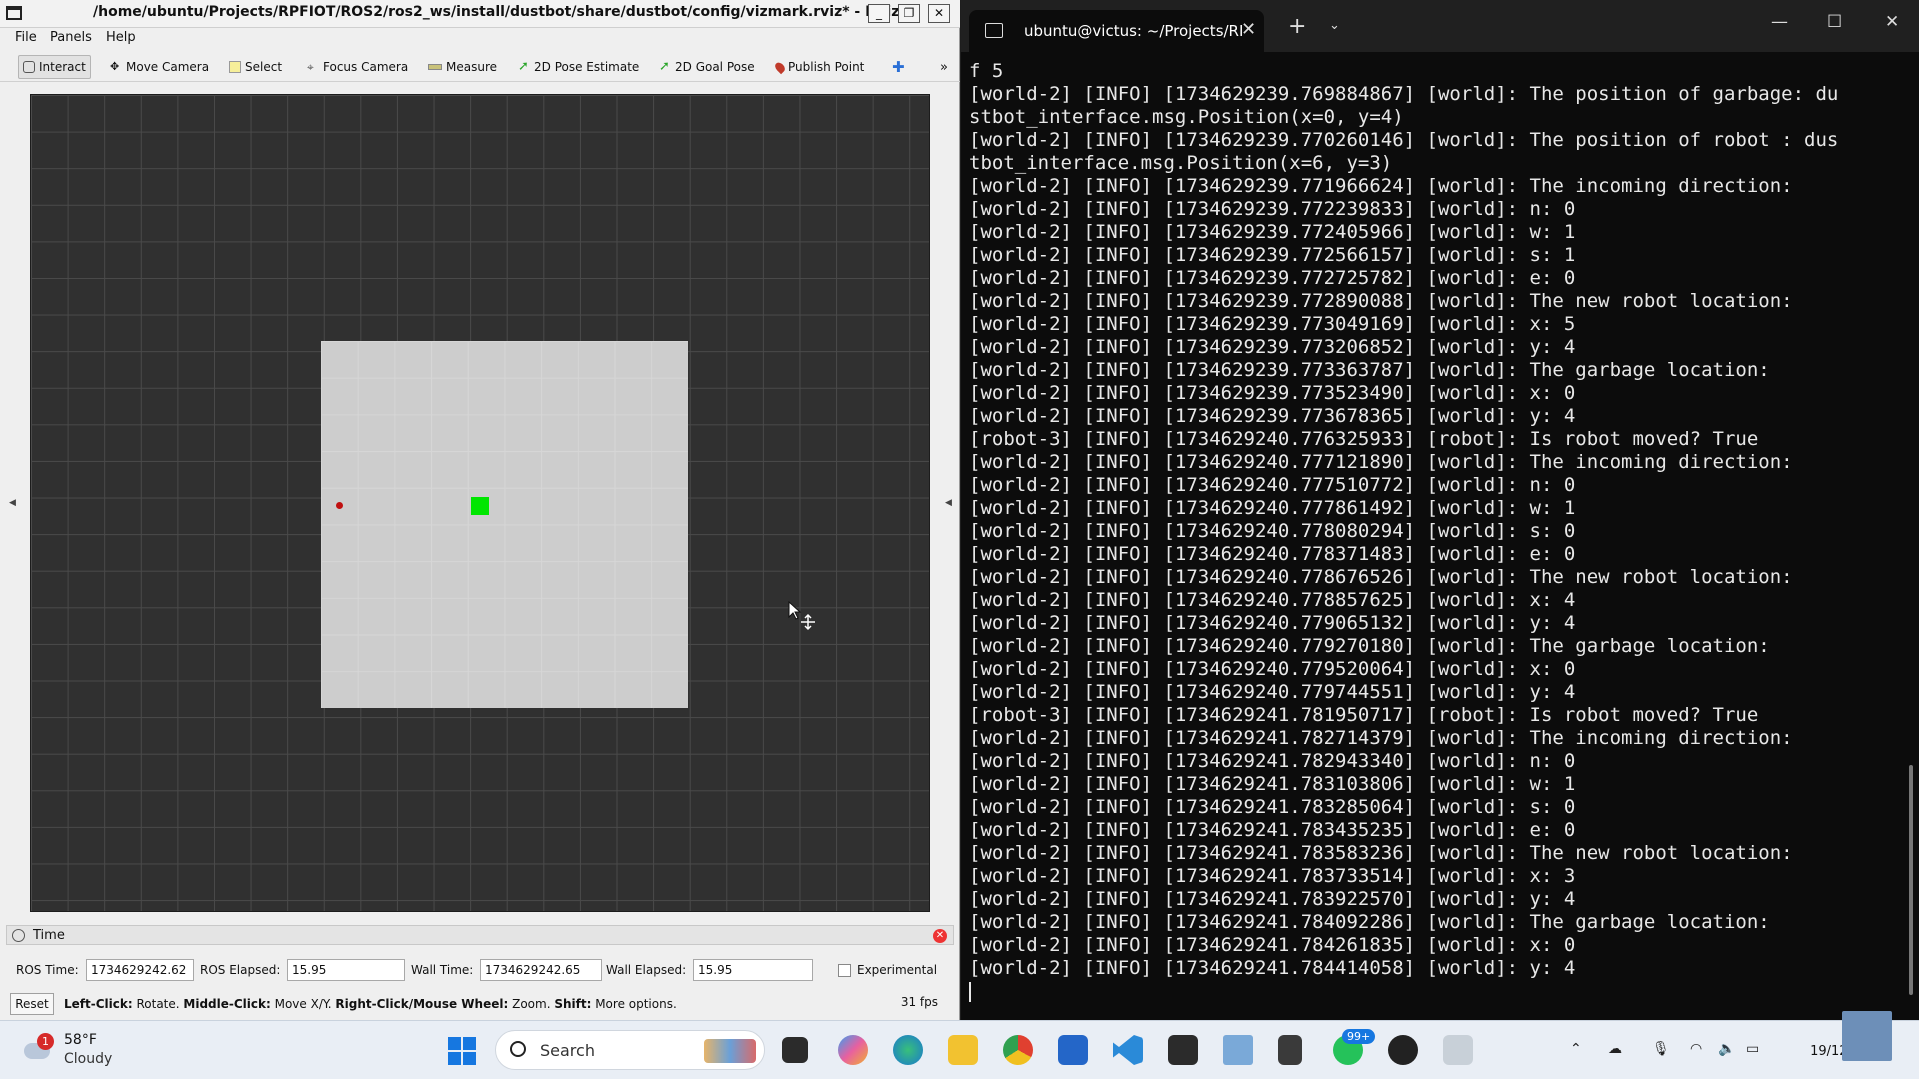 This screenshot has width=1919, height=1079. What do you see at coordinates (1334, 25) in the screenshot?
I see `chevron-down-icon: ⌄` at bounding box center [1334, 25].